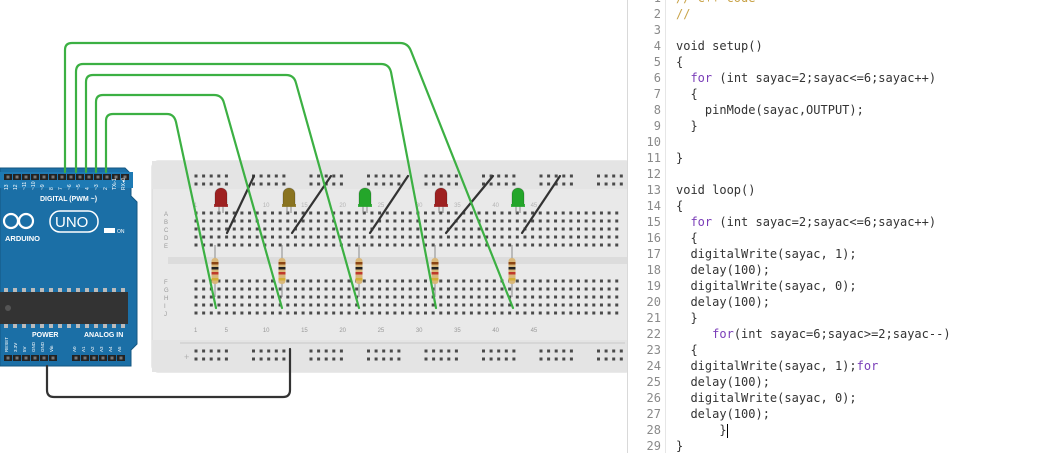 The width and height of the screenshot is (1046, 453). Describe the element at coordinates (683, 14) in the screenshot. I see `code-comment: //` at that location.